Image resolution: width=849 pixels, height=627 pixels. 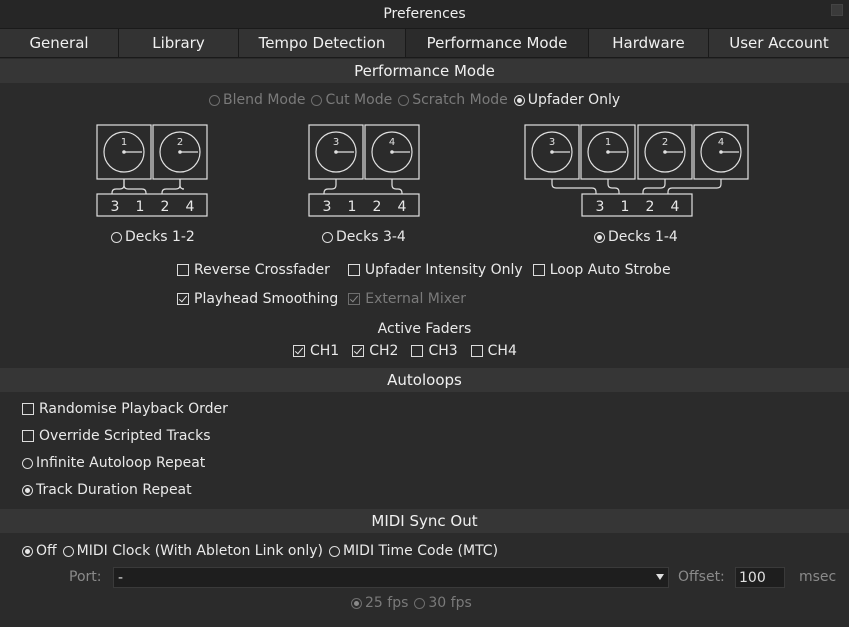 I want to click on playhead-smoothing-label: Playhead Smoothing, so click(x=266, y=299).